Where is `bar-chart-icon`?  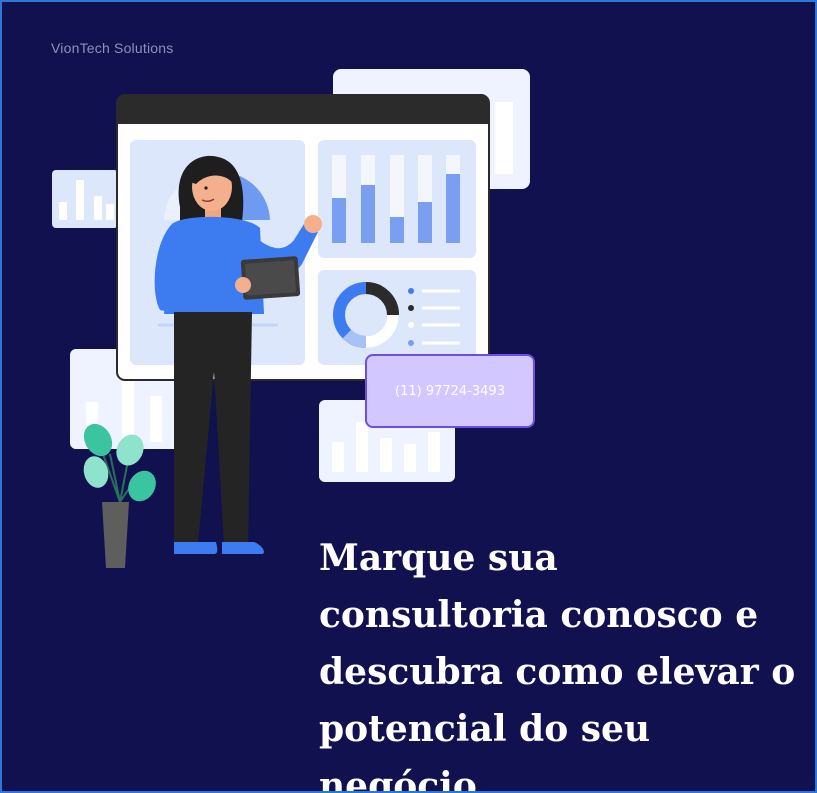
bar-chart-icon is located at coordinates (85, 199).